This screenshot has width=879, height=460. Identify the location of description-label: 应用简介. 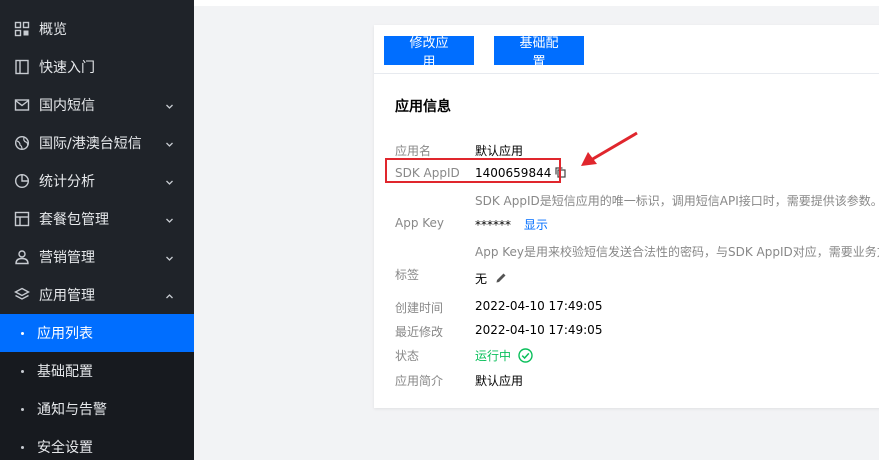
(419, 381).